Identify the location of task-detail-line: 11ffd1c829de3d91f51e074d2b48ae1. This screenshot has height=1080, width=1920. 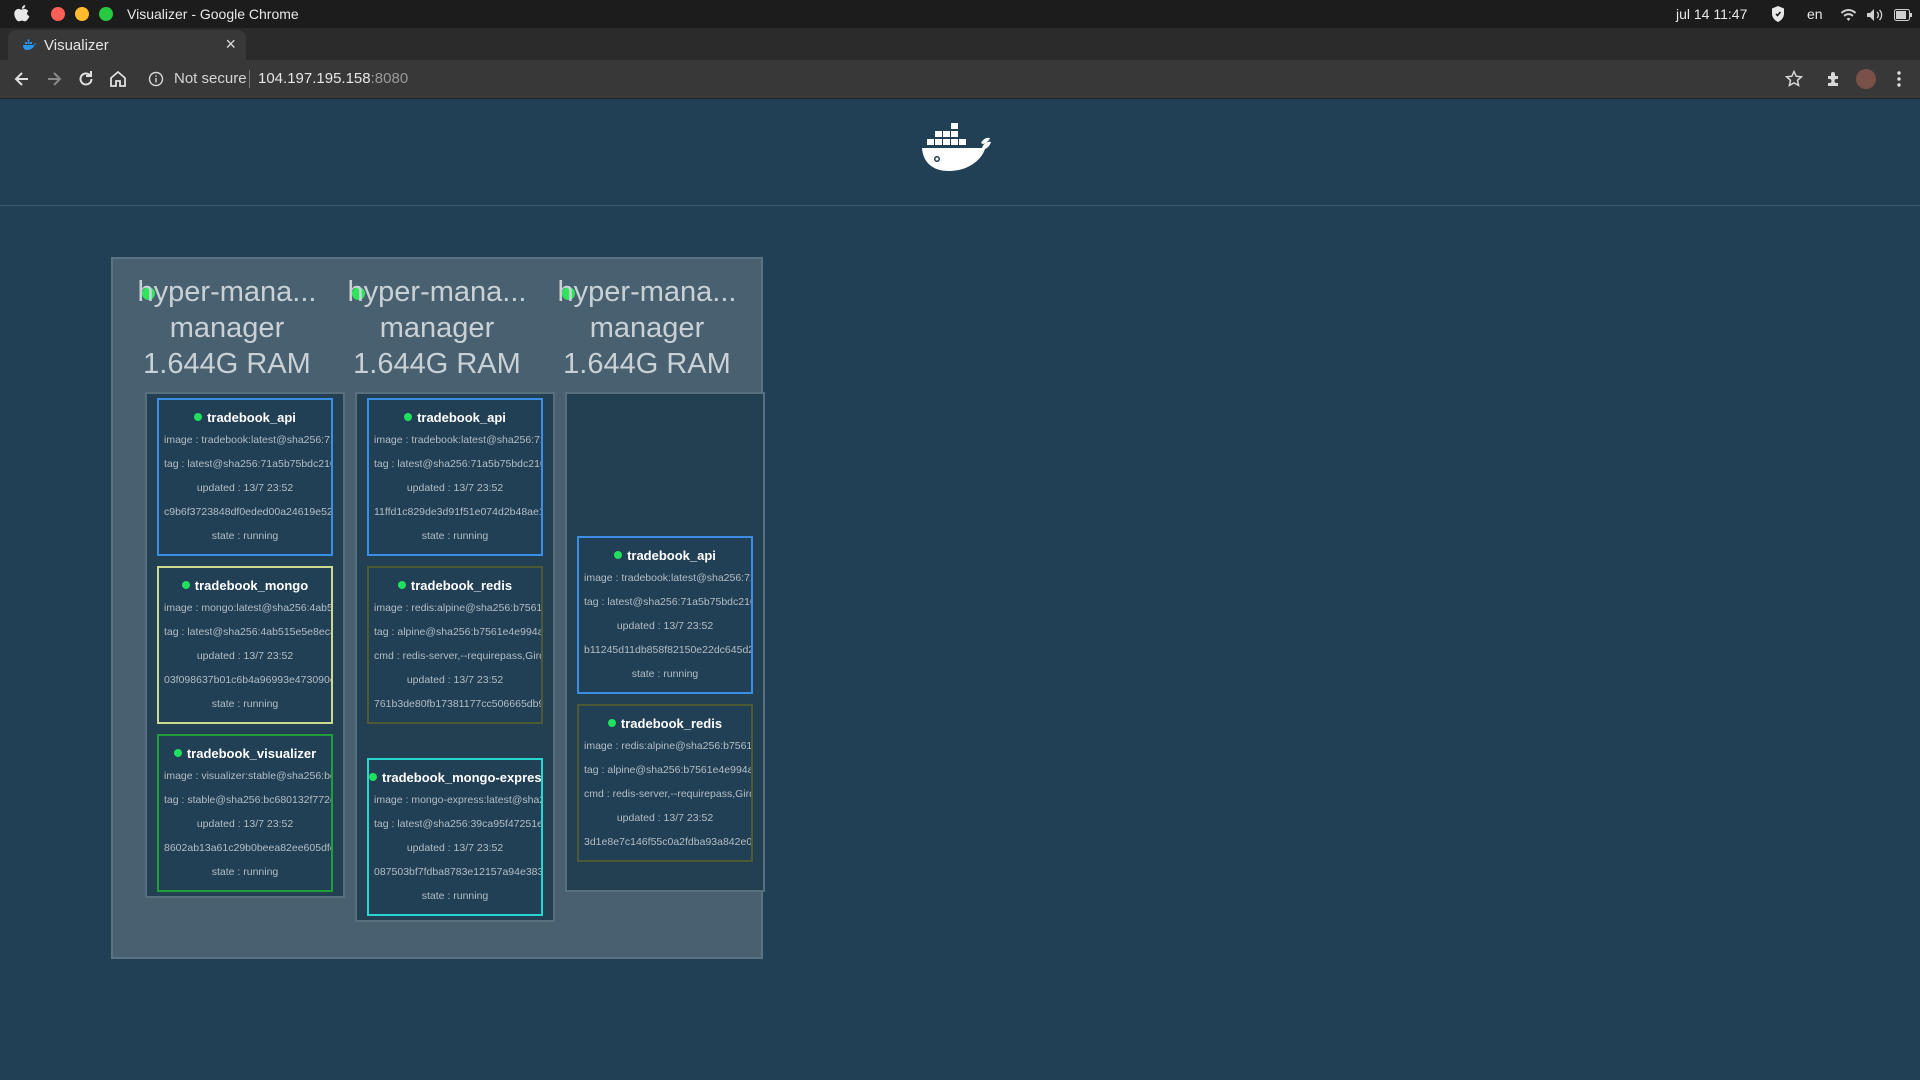
(458, 512).